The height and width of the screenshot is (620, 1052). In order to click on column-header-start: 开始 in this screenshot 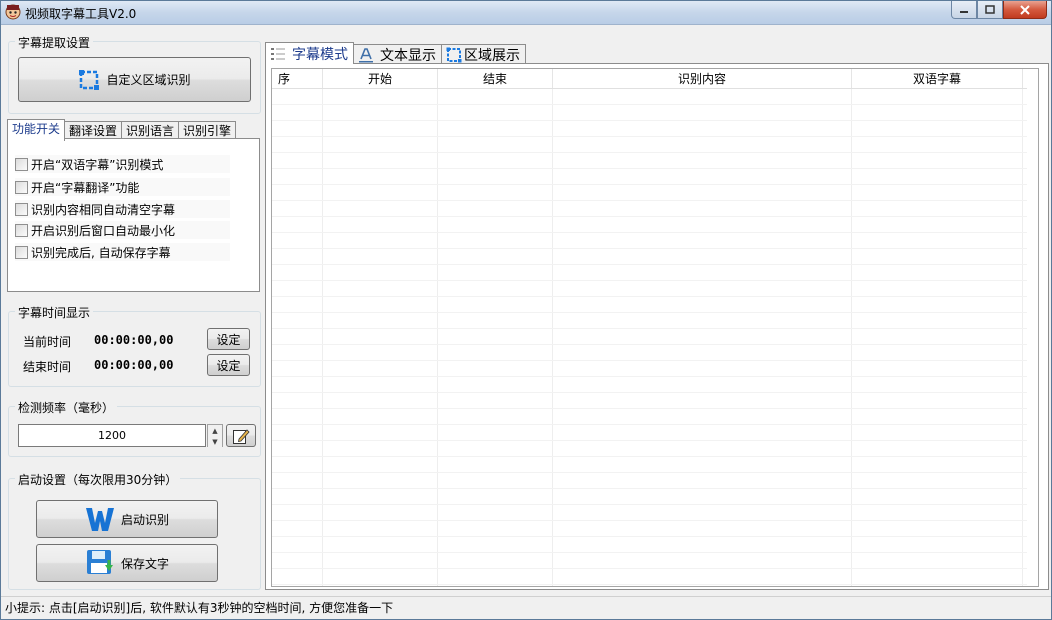, I will do `click(380, 78)`.